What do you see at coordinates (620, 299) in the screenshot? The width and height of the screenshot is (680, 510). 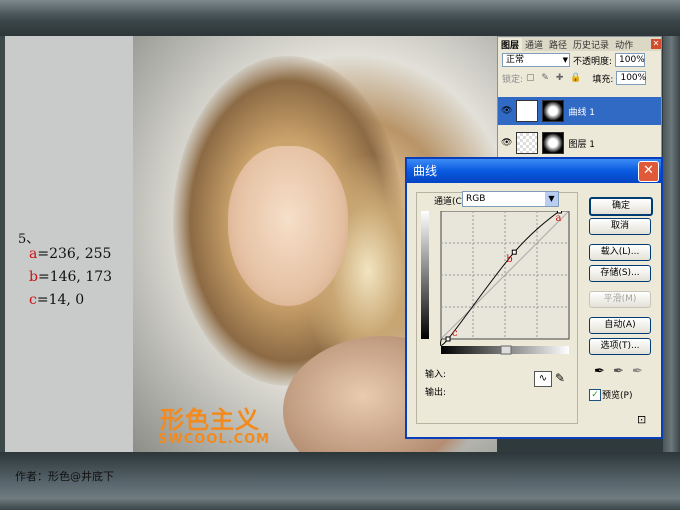 I see `smooth-button: 平滑(M)` at bounding box center [620, 299].